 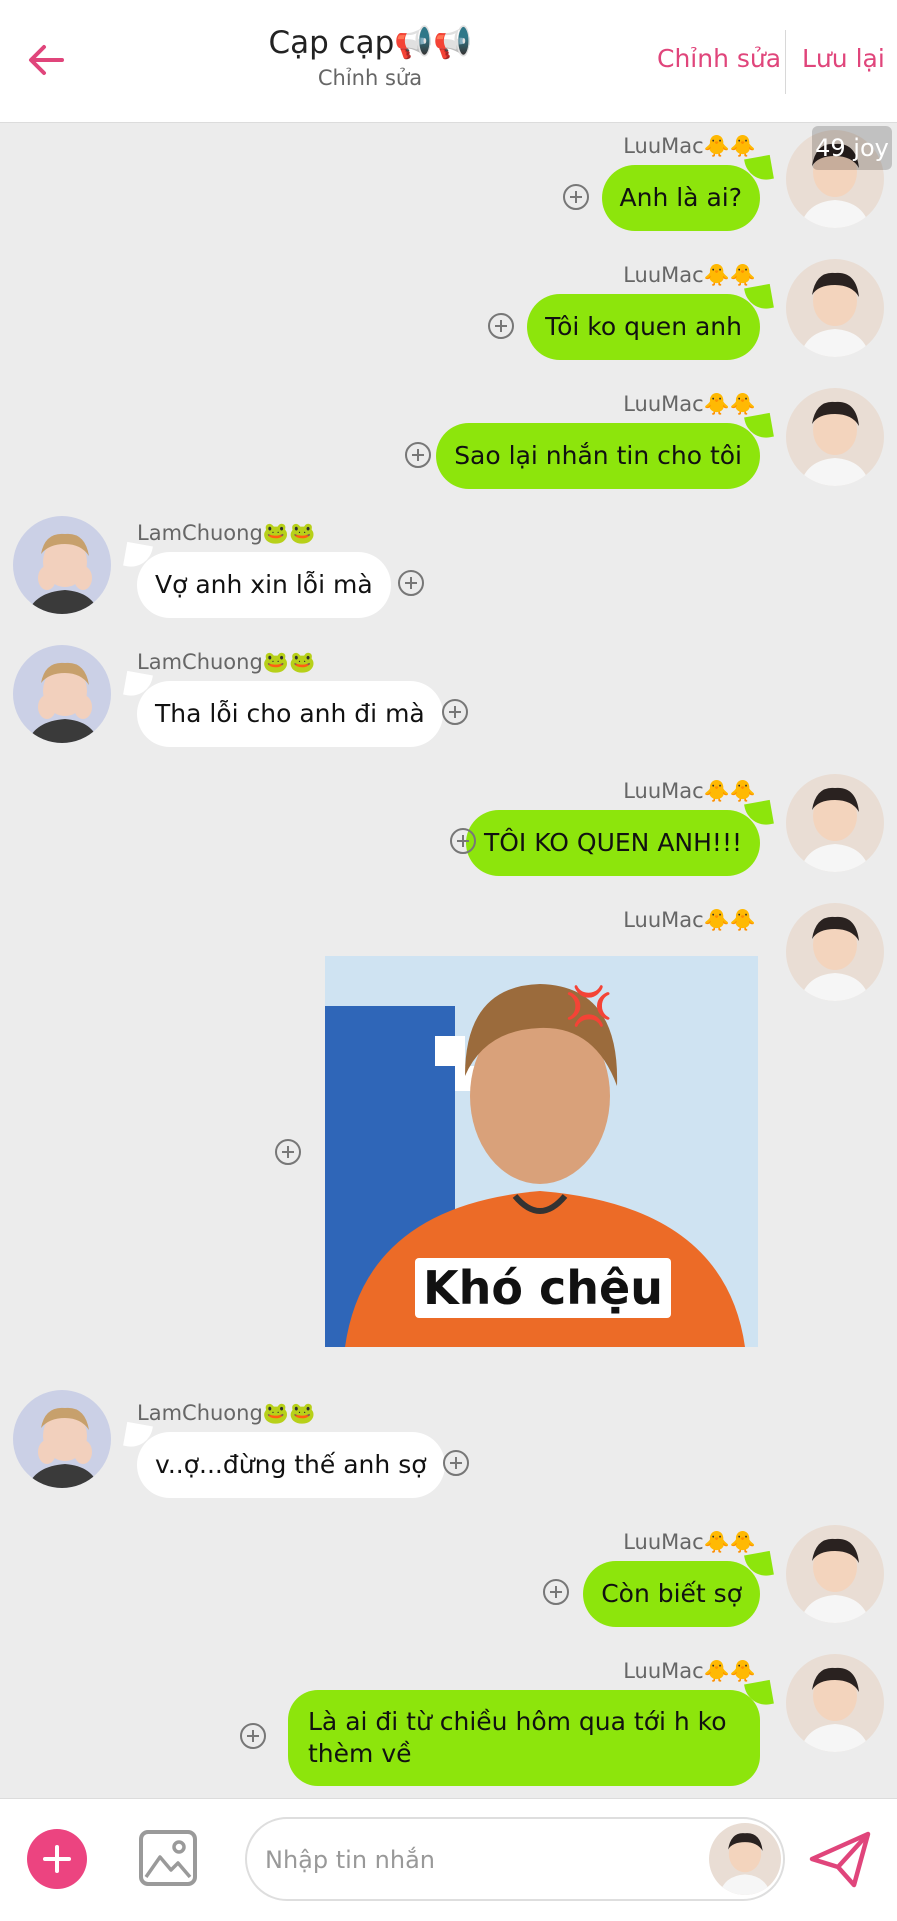 I want to click on message-input, so click(x=465, y=1860).